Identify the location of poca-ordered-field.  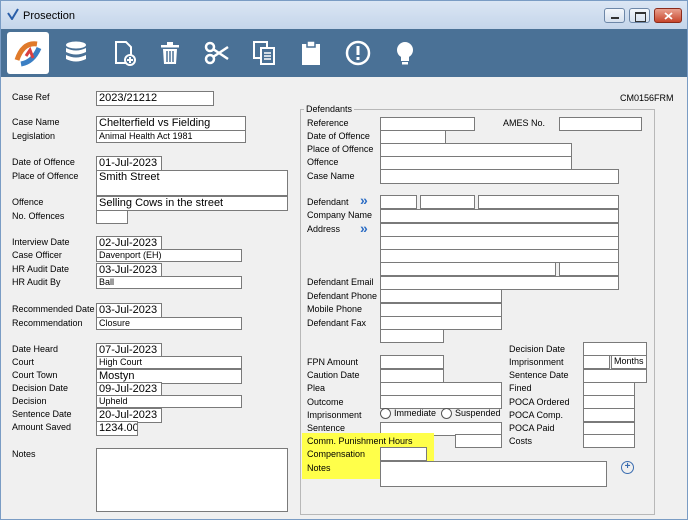
(609, 402).